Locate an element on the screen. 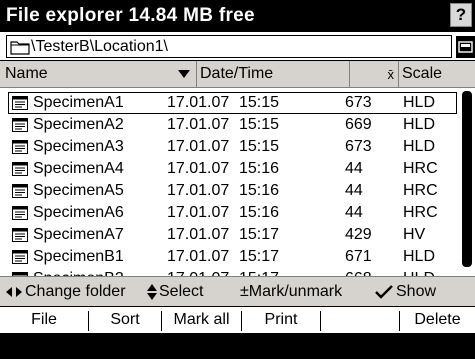 This screenshot has width=475, height=359. path-text: \TesterB\Location1\ is located at coordinates (99, 46).